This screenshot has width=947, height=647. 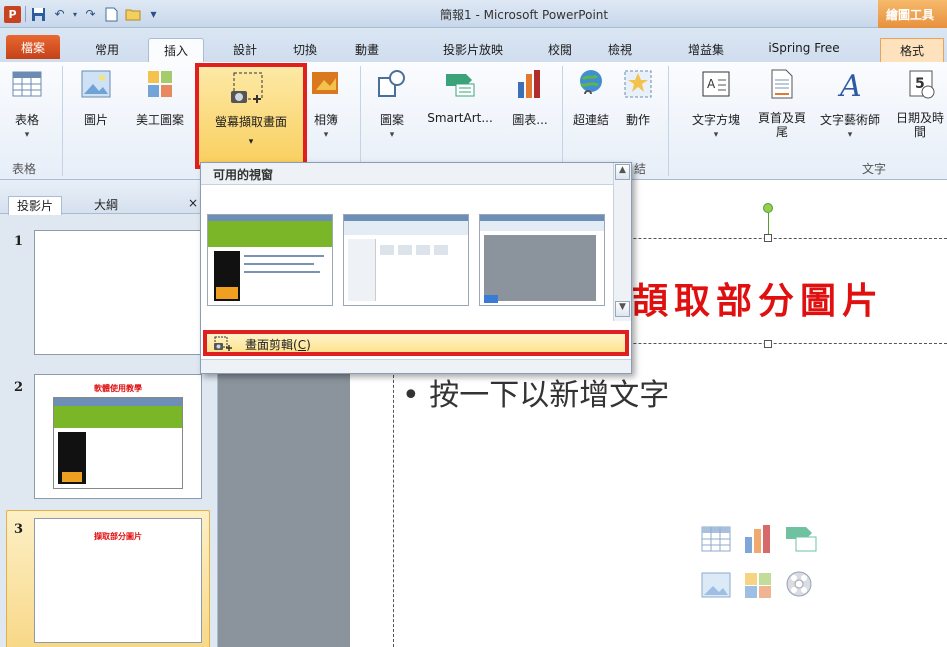 I want to click on insert-table-icon, so click(x=716, y=539).